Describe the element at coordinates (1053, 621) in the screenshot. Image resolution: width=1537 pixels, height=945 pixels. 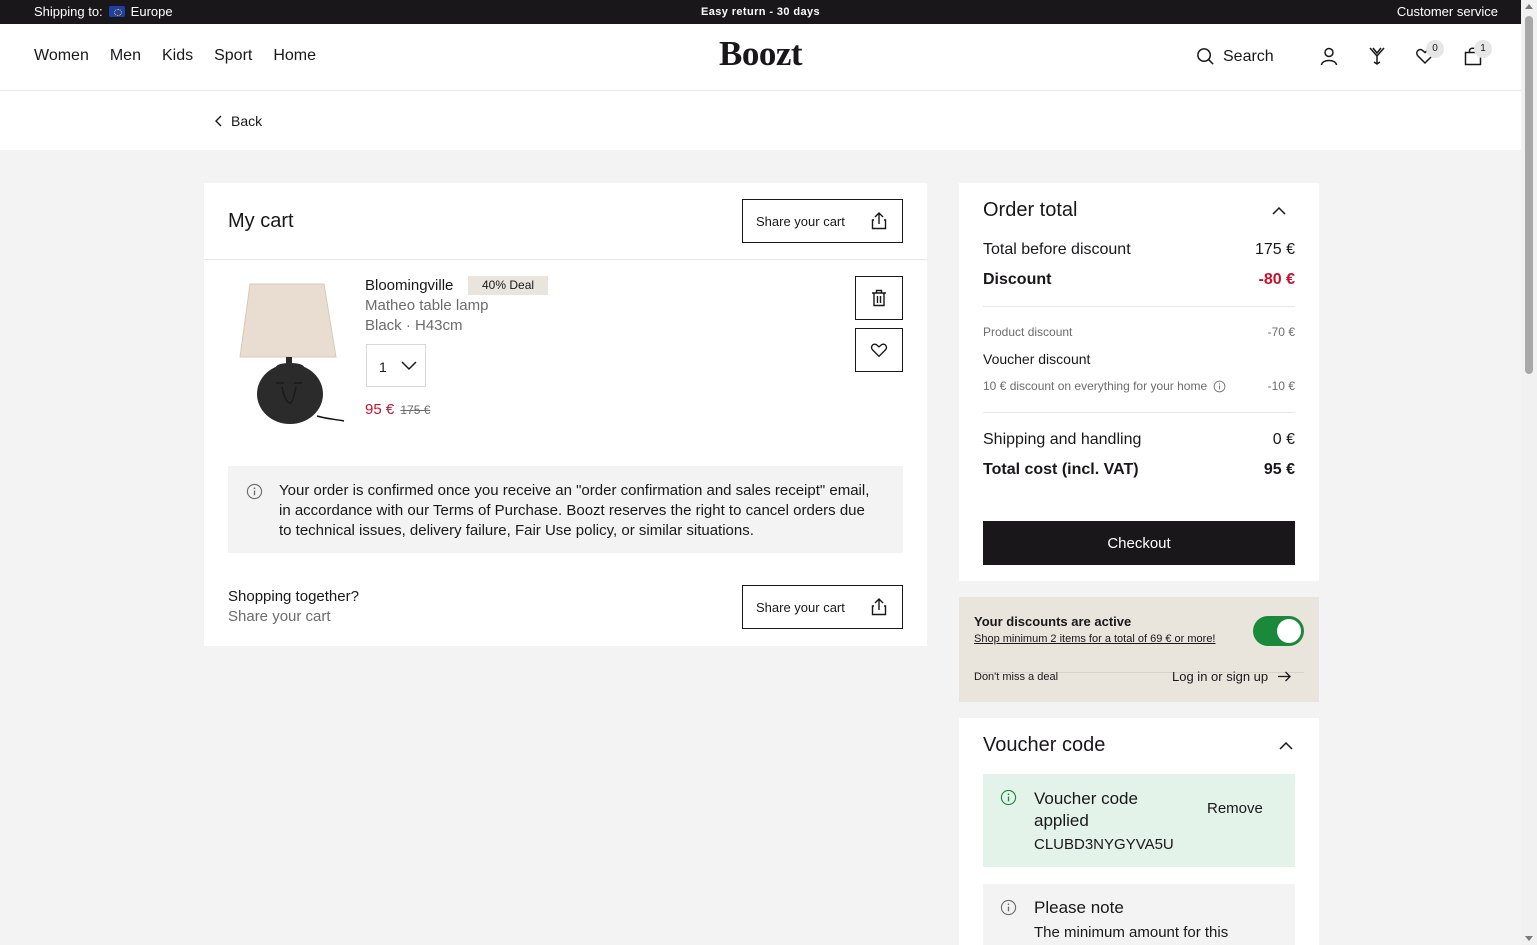
I see `discounts-title: Your discounts are active` at that location.